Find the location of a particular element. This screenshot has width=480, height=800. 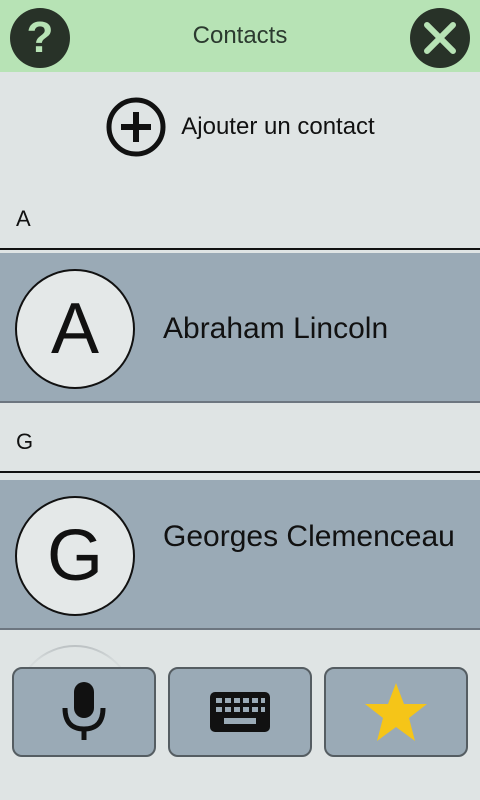

plus-circle-icon is located at coordinates (136, 127).